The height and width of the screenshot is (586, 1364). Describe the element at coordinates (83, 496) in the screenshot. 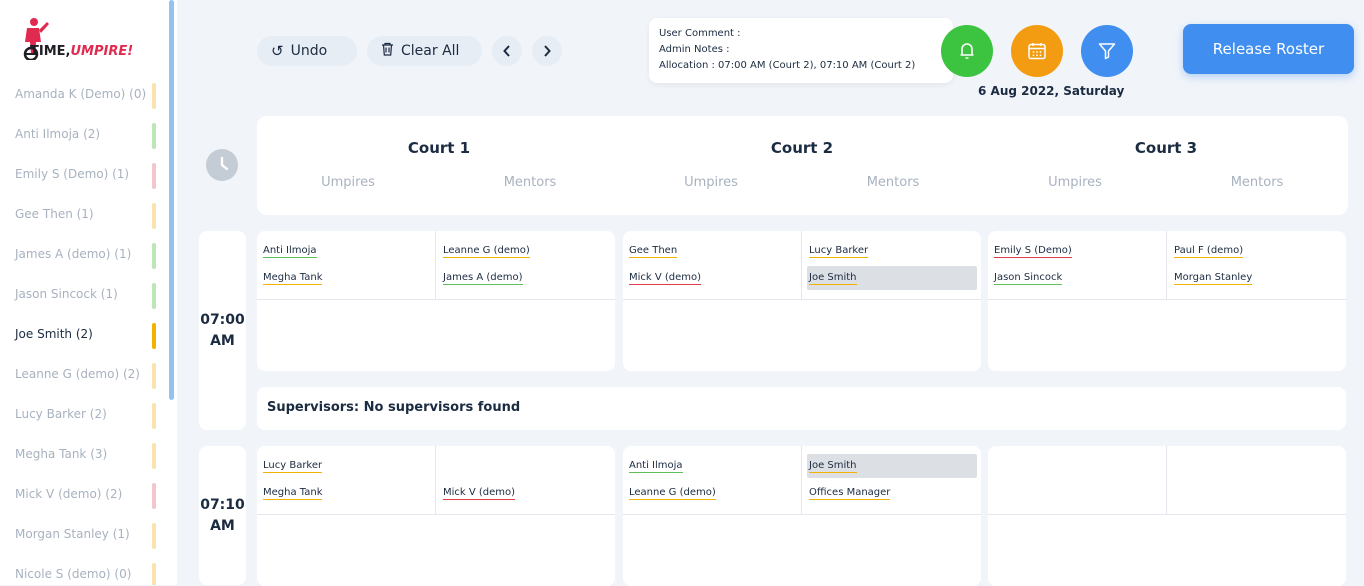

I see `player-item: Mick V (demo) (2)` at that location.